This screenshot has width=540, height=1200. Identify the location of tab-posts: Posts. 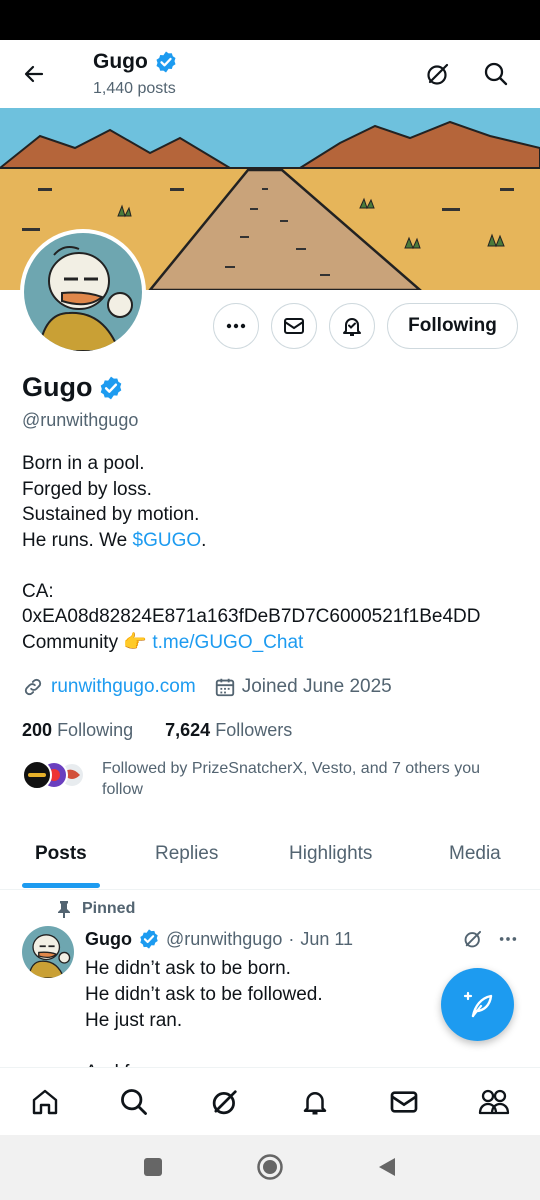
(61, 854).